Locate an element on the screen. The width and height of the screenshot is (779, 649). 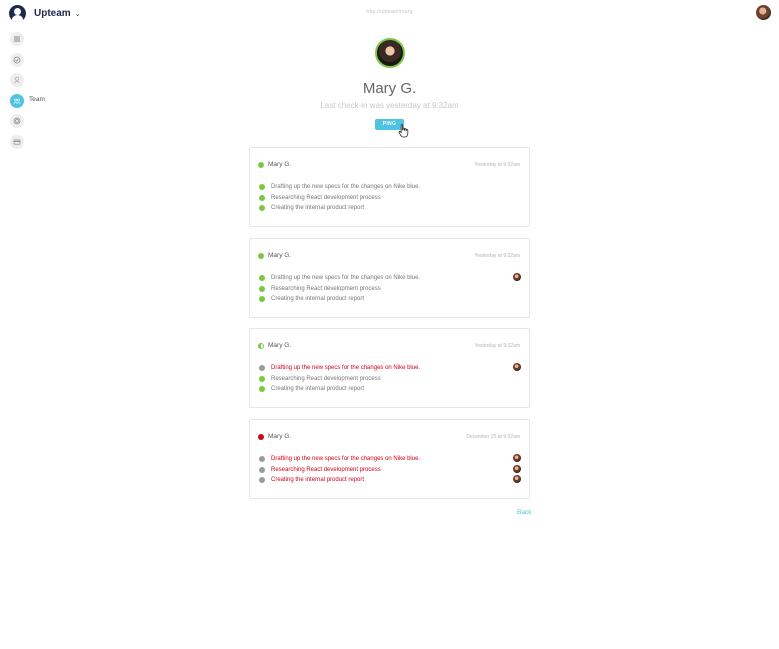
last-checkin-text: Last check-in was yesterday at 9:32am is located at coordinates (389, 105).